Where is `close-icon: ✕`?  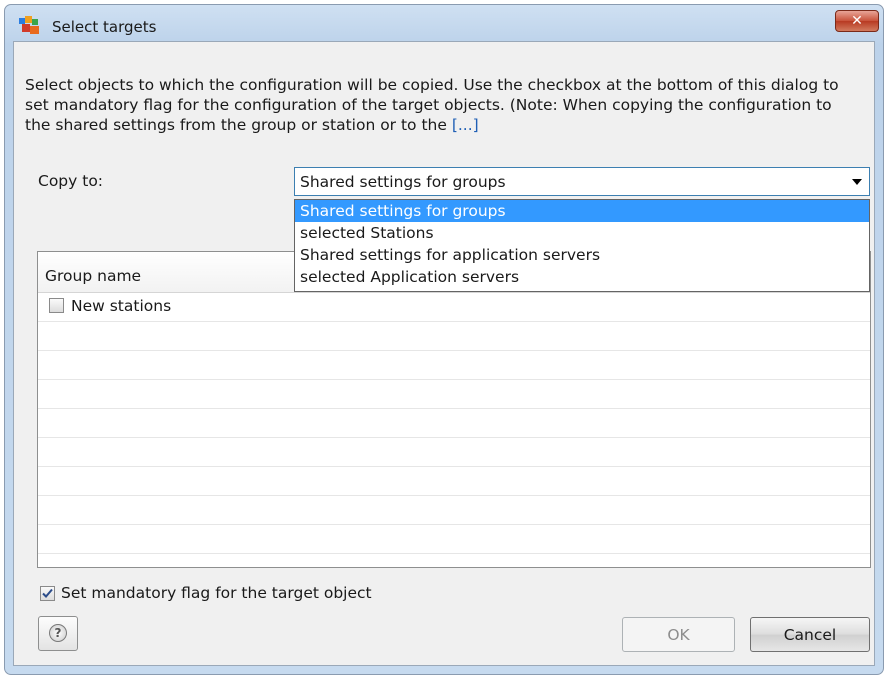
close-icon: ✕ is located at coordinates (857, 21).